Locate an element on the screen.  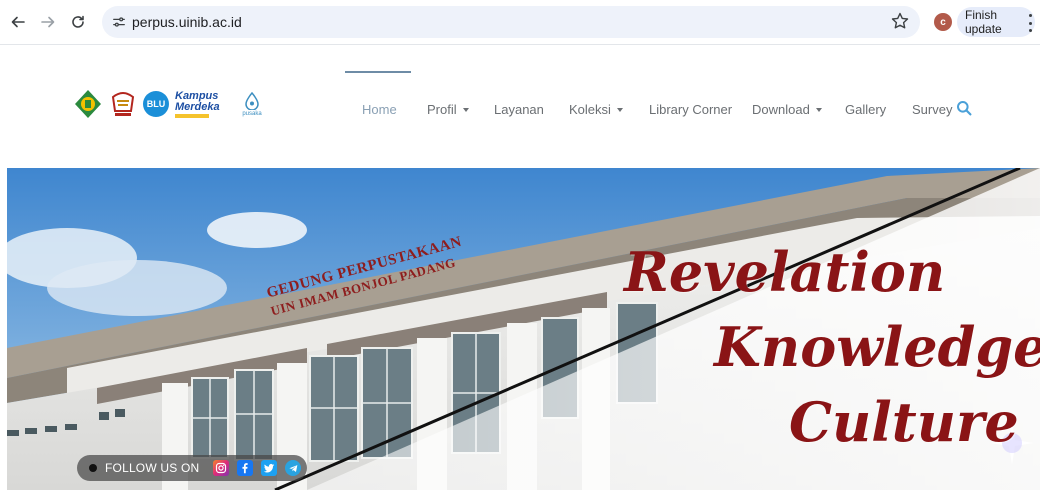
nav-download-label: Download is located at coordinates (781, 109).